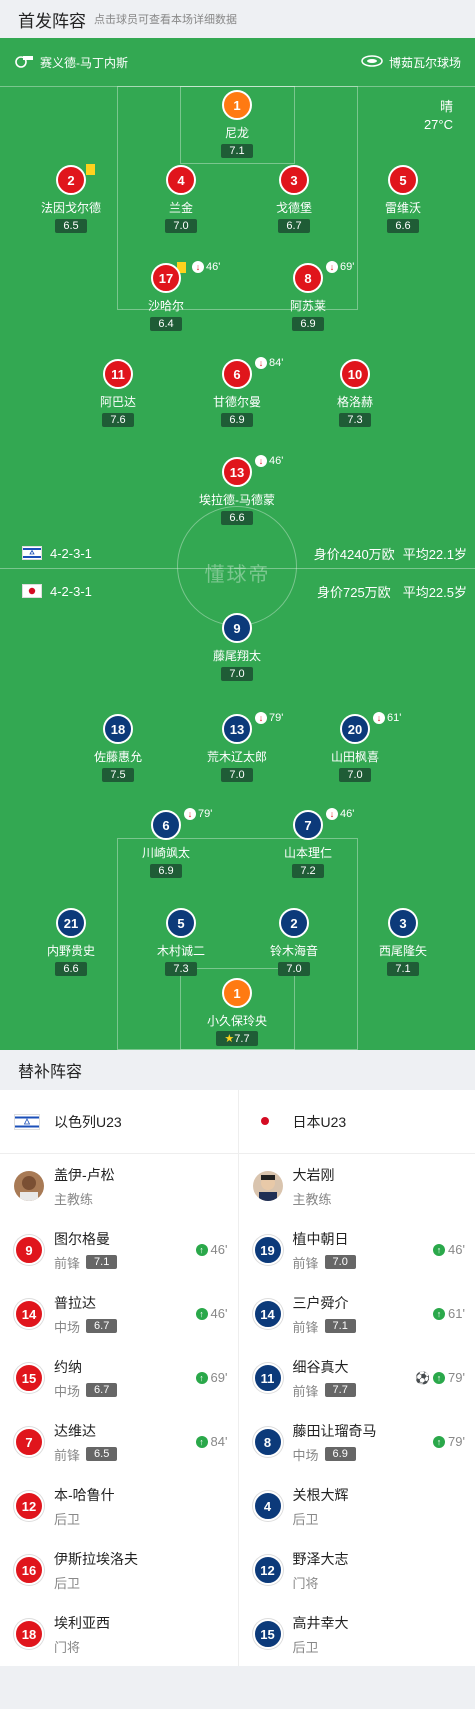 Image resolution: width=475 pixels, height=1709 pixels. I want to click on player-name: 佐藤惠允, so click(117, 757).